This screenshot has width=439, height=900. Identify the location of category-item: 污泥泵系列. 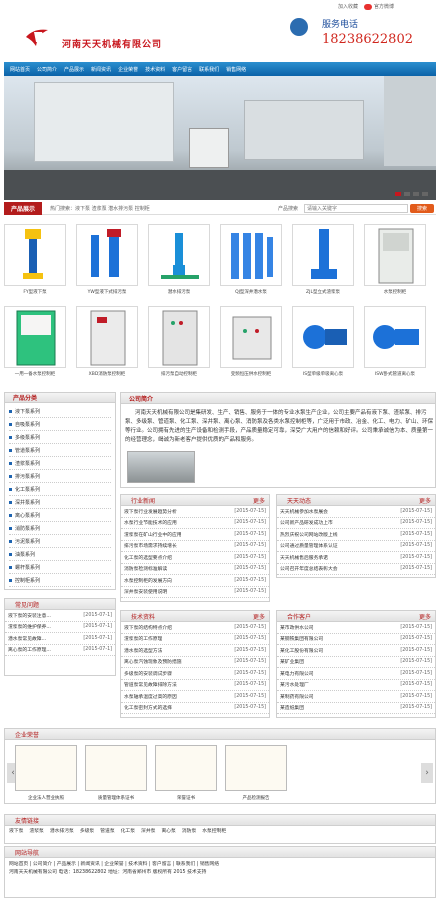
(60, 541).